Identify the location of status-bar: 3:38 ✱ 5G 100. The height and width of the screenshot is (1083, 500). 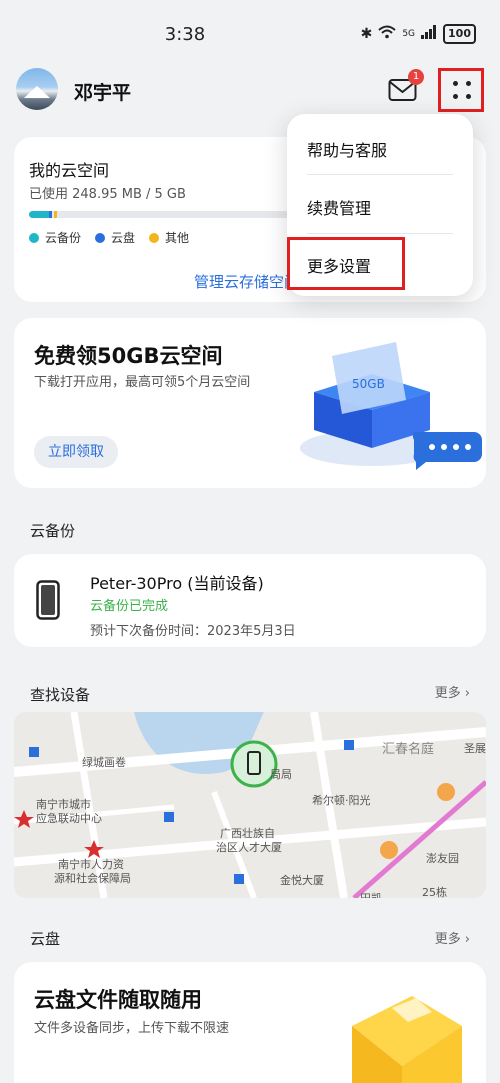
(250, 35).